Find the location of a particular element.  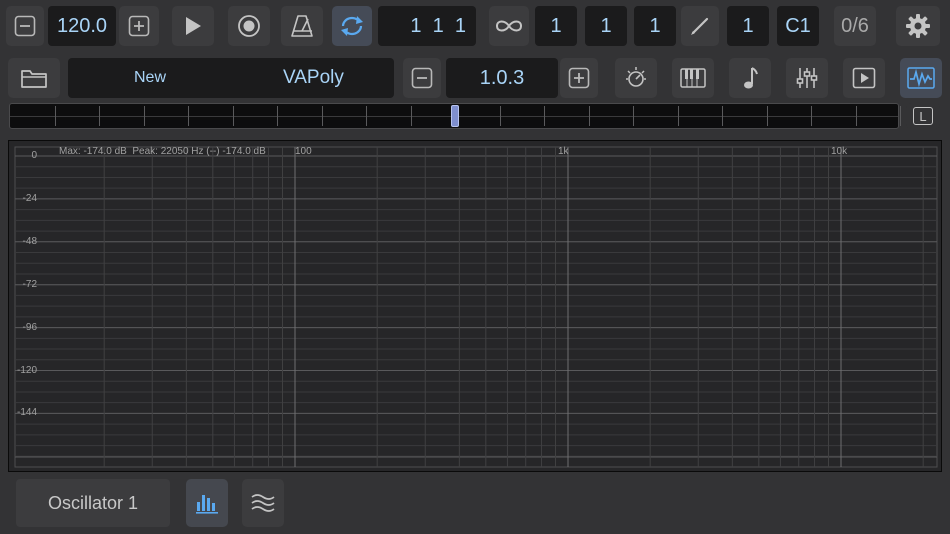

play-box-icon is located at coordinates (864, 78).